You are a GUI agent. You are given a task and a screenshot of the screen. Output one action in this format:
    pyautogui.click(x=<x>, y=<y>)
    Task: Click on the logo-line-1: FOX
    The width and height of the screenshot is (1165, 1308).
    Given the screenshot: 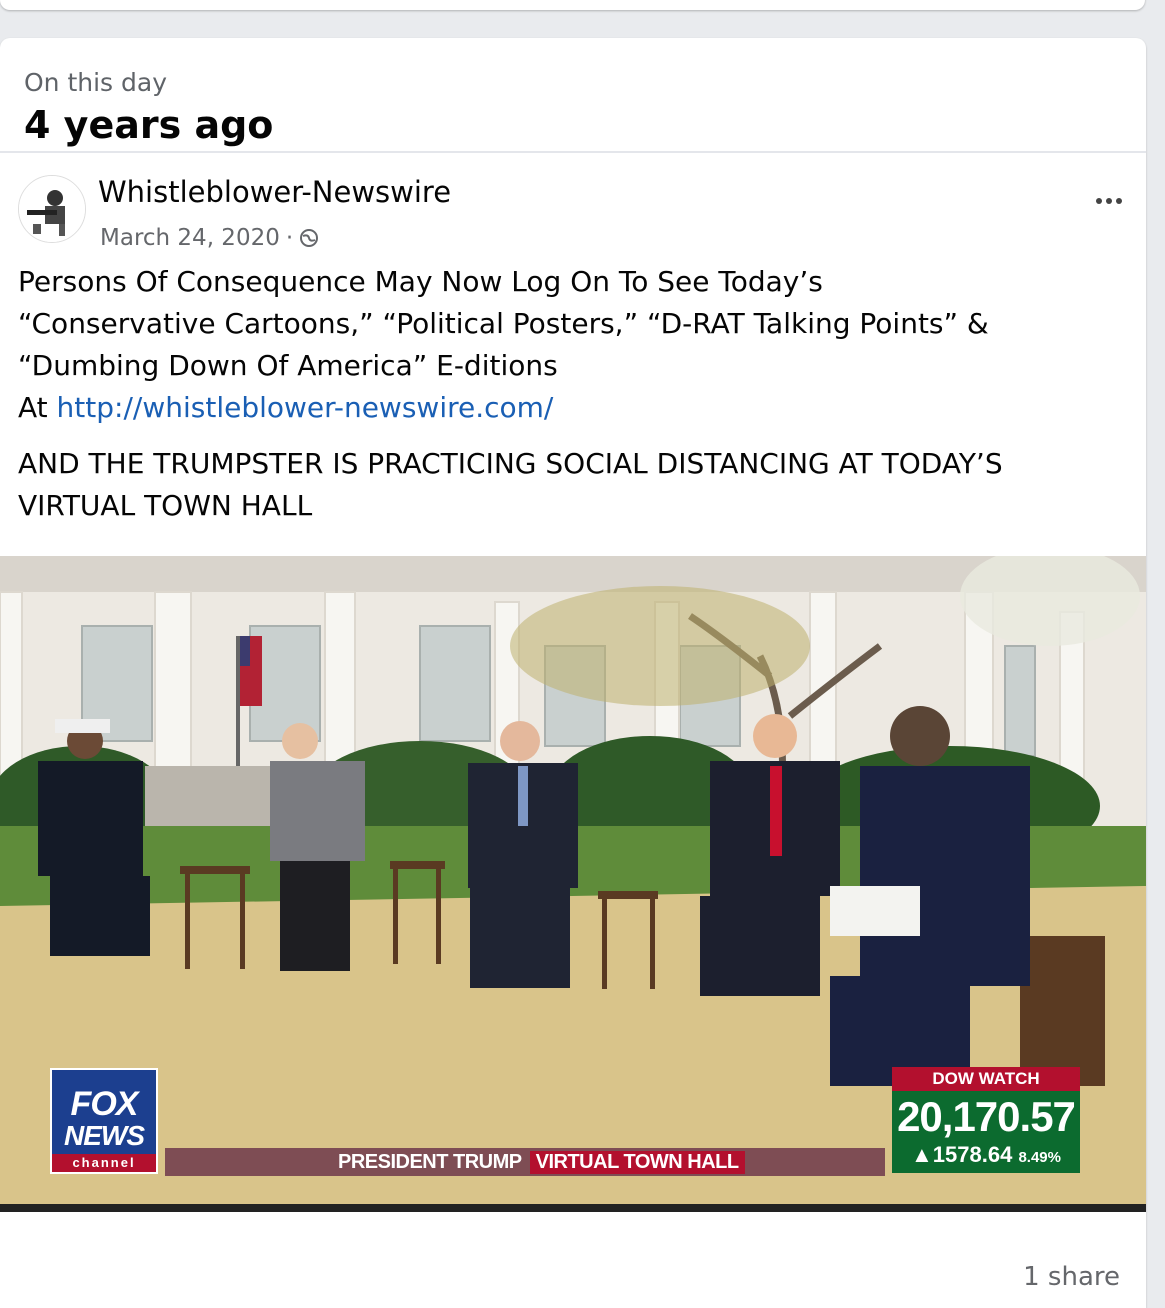 What is the action you would take?
    pyautogui.click(x=104, y=1104)
    